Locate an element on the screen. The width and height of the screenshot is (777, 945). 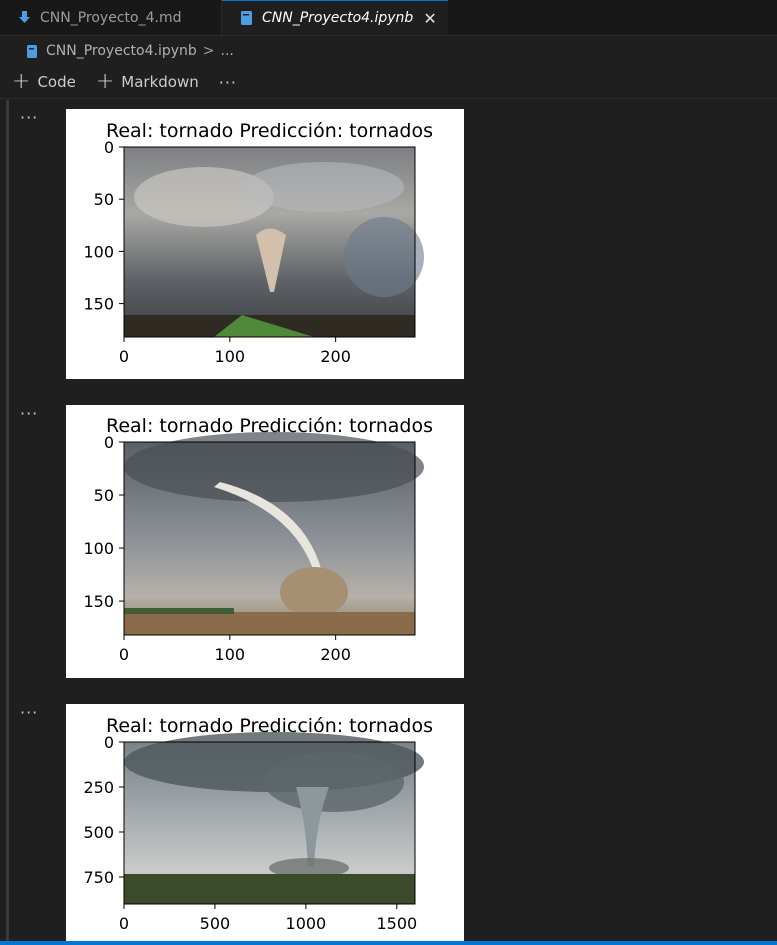
tab-cnn-proyecto4-ipynb: CNN_Proyecto4.ipynb ✕ is located at coordinates (335, 17).